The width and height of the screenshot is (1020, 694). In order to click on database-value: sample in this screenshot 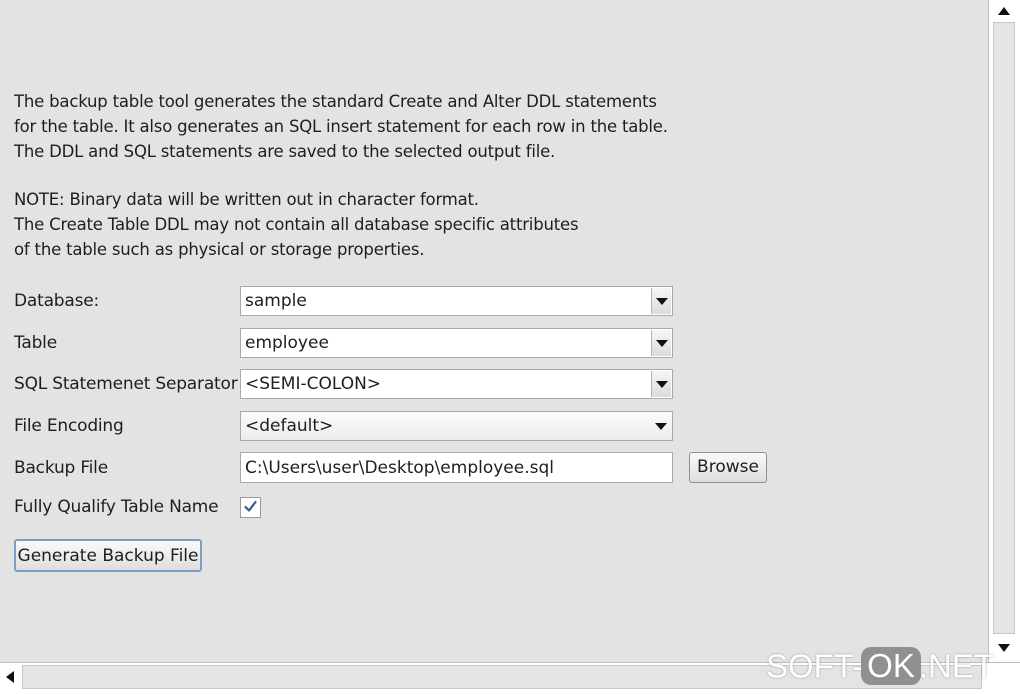, I will do `click(276, 301)`.